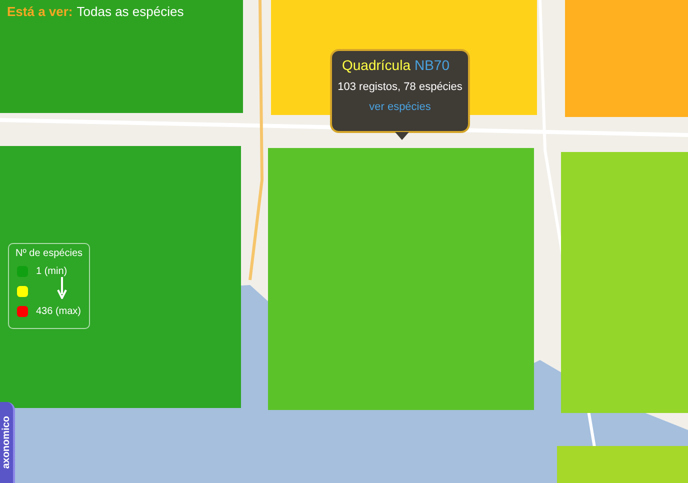  I want to click on popup-summary: 103 registos, 78 espécies, so click(400, 87).